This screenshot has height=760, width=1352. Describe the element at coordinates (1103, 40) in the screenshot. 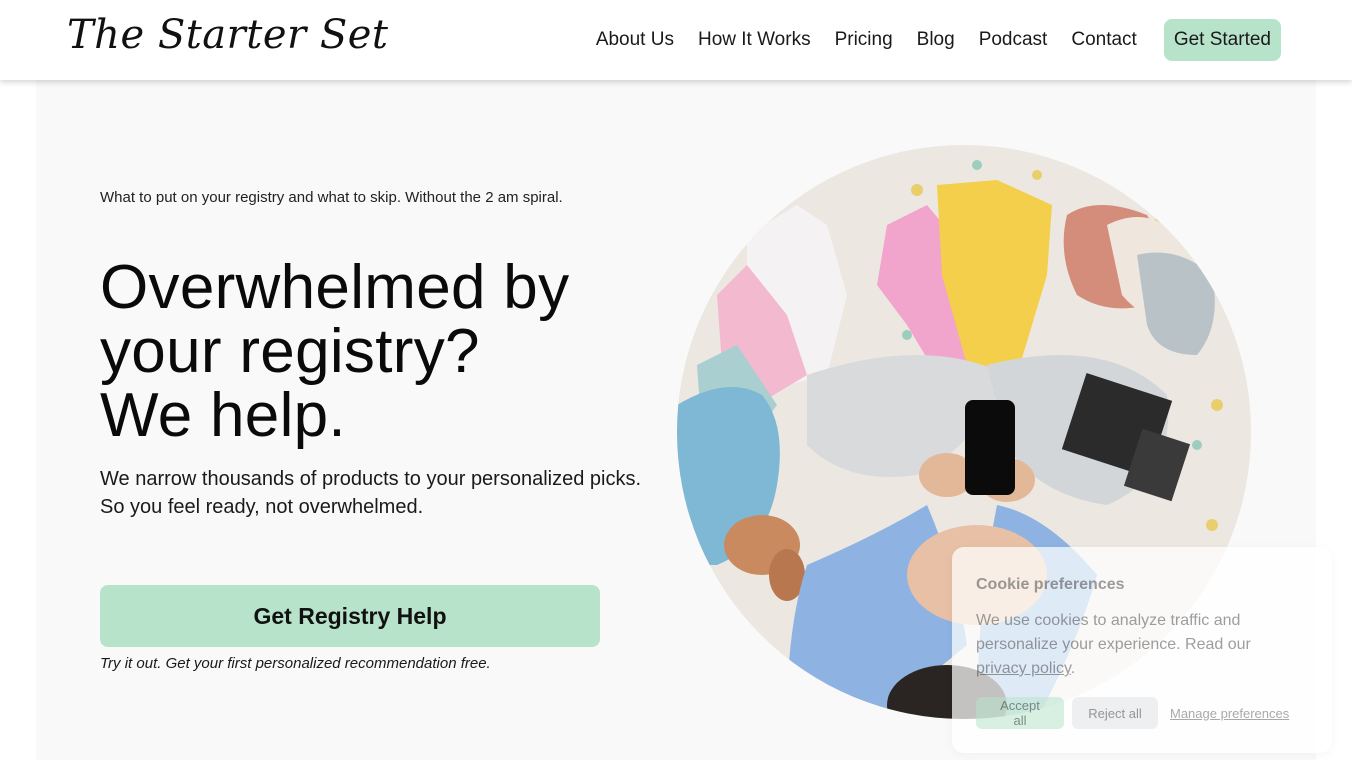

I see `nav-contact: Contact` at that location.